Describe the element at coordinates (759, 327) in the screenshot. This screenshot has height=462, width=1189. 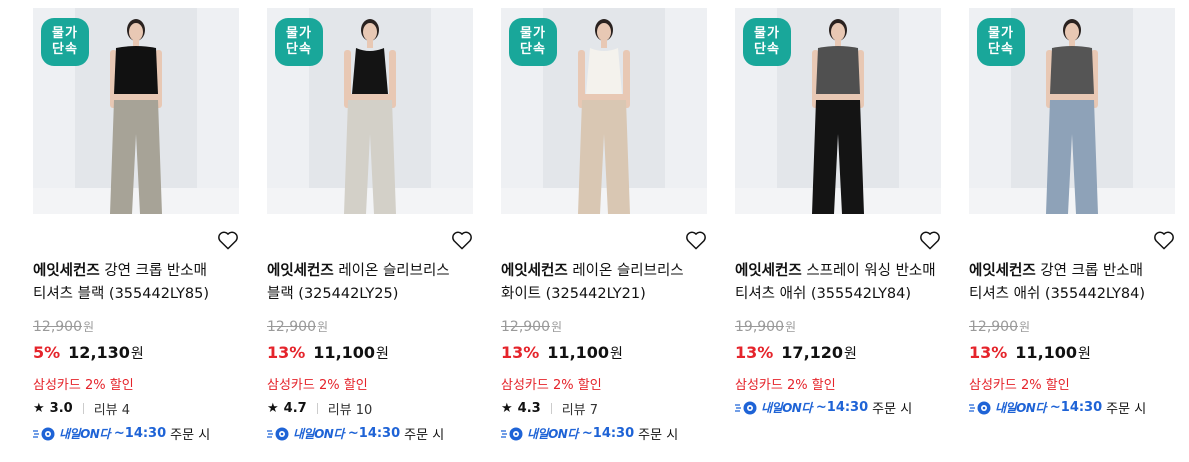
I see `original-price-value: 19,900` at that location.